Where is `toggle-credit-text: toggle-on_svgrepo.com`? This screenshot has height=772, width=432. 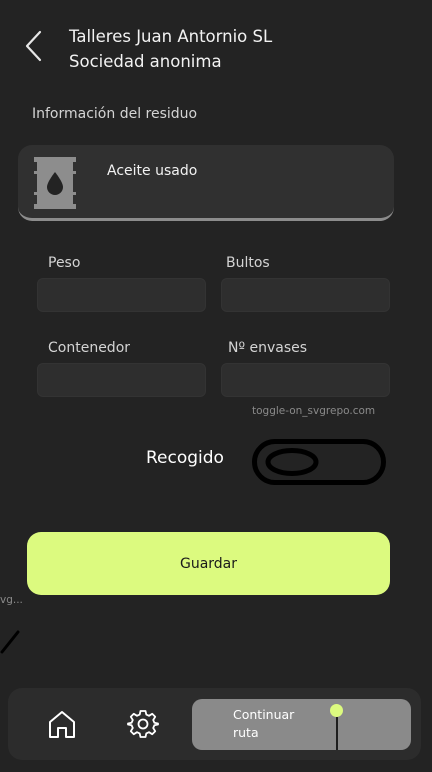 toggle-credit-text: toggle-on_svgrepo.com is located at coordinates (314, 411).